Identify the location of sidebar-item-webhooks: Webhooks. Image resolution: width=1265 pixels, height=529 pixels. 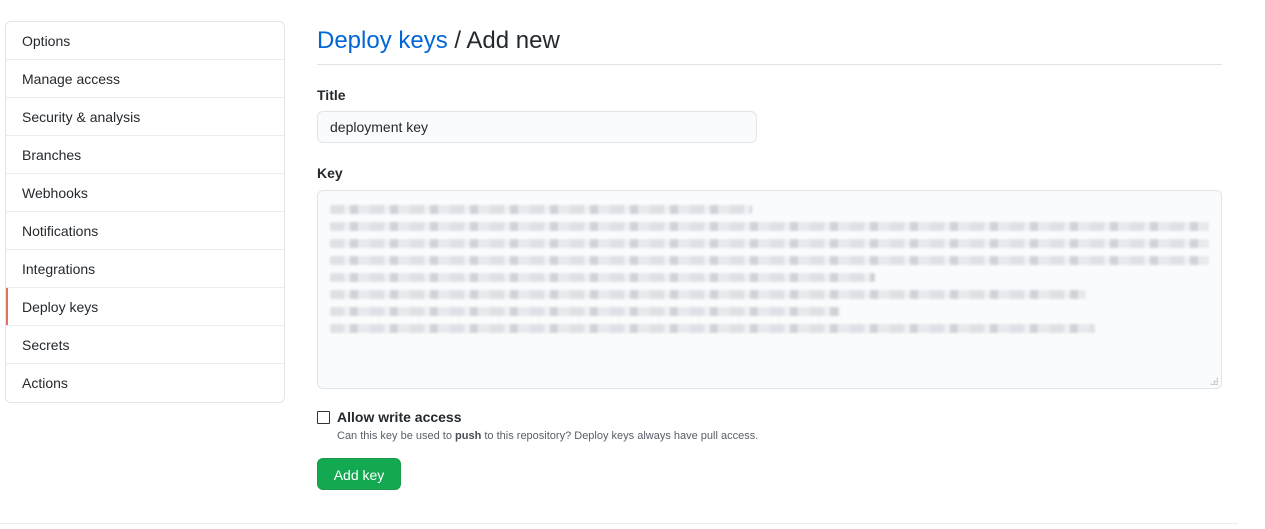
(145, 193).